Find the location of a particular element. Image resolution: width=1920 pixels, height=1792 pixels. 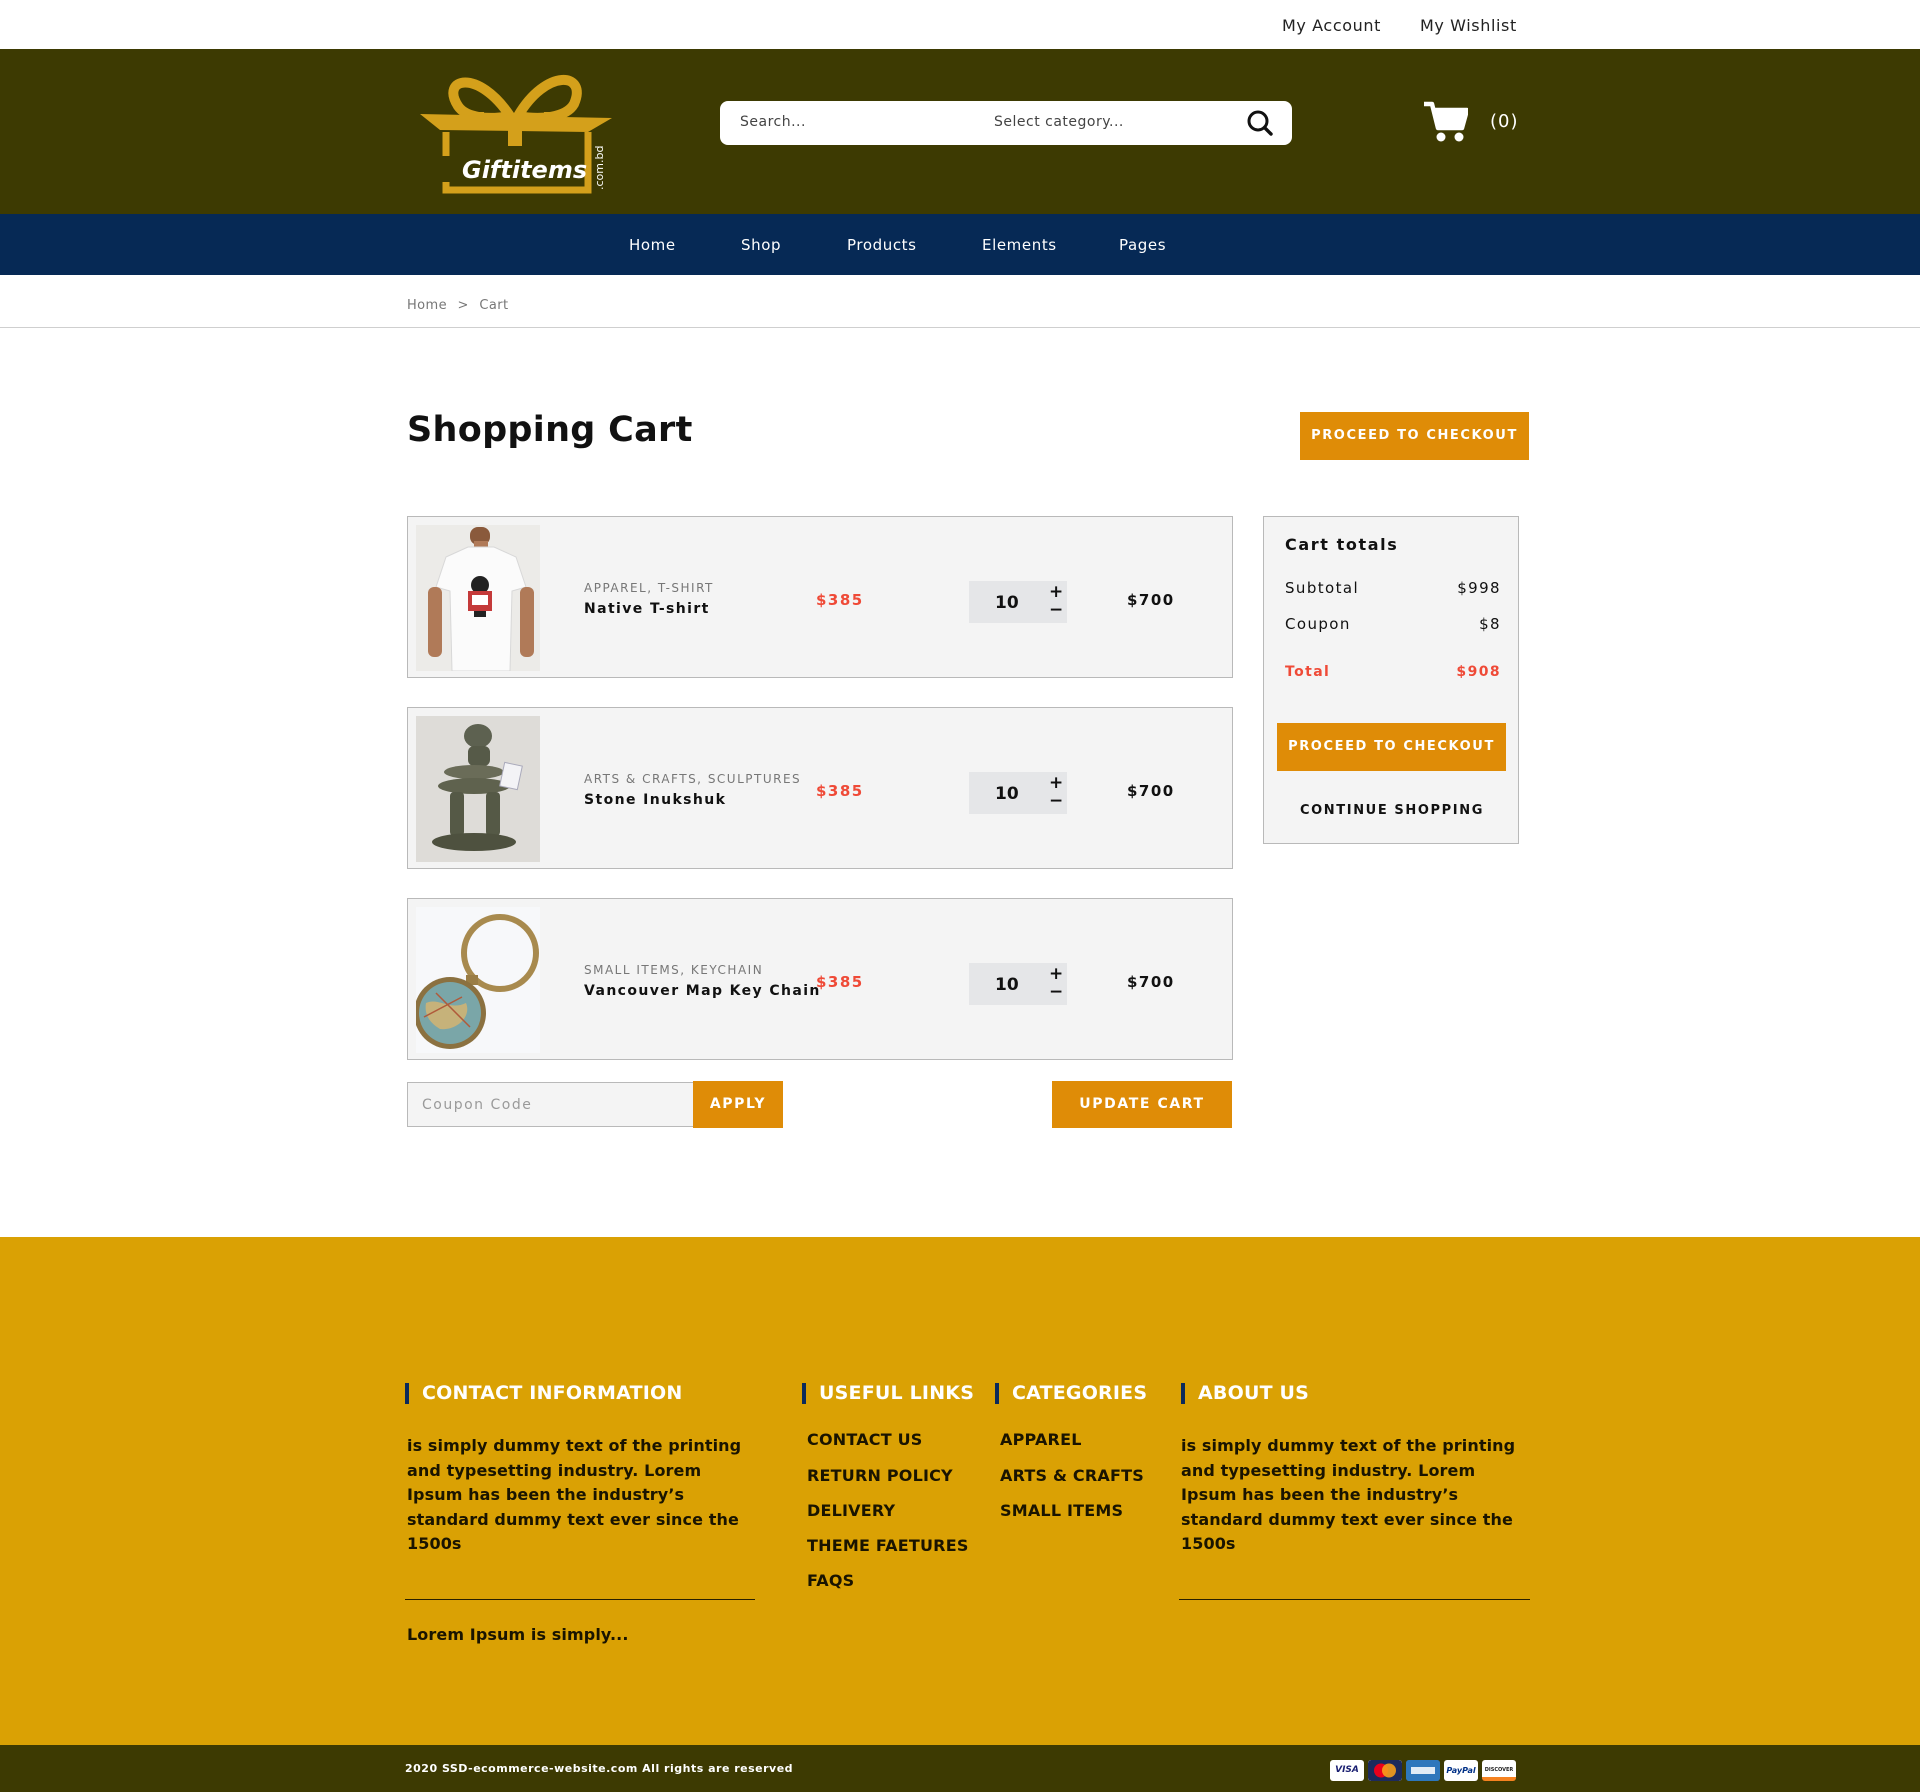

inukshuk-image is located at coordinates (478, 789).